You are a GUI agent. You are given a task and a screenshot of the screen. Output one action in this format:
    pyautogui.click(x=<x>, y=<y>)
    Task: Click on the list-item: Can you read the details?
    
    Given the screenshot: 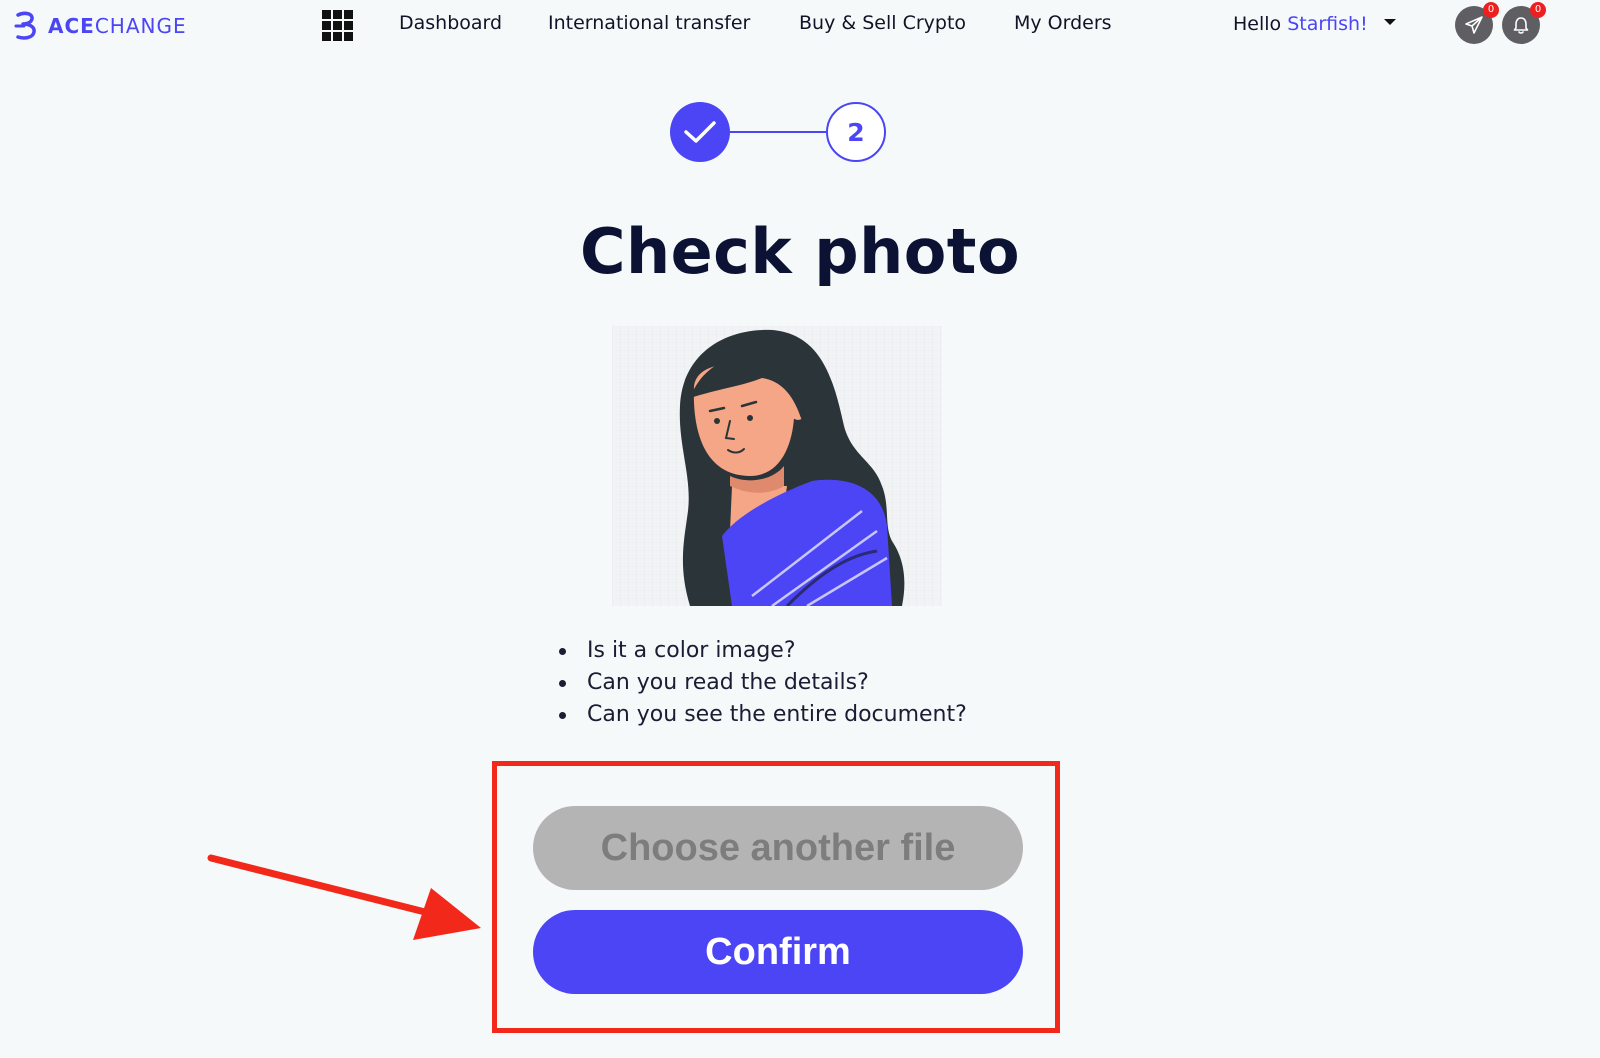 What is the action you would take?
    pyautogui.click(x=761, y=683)
    